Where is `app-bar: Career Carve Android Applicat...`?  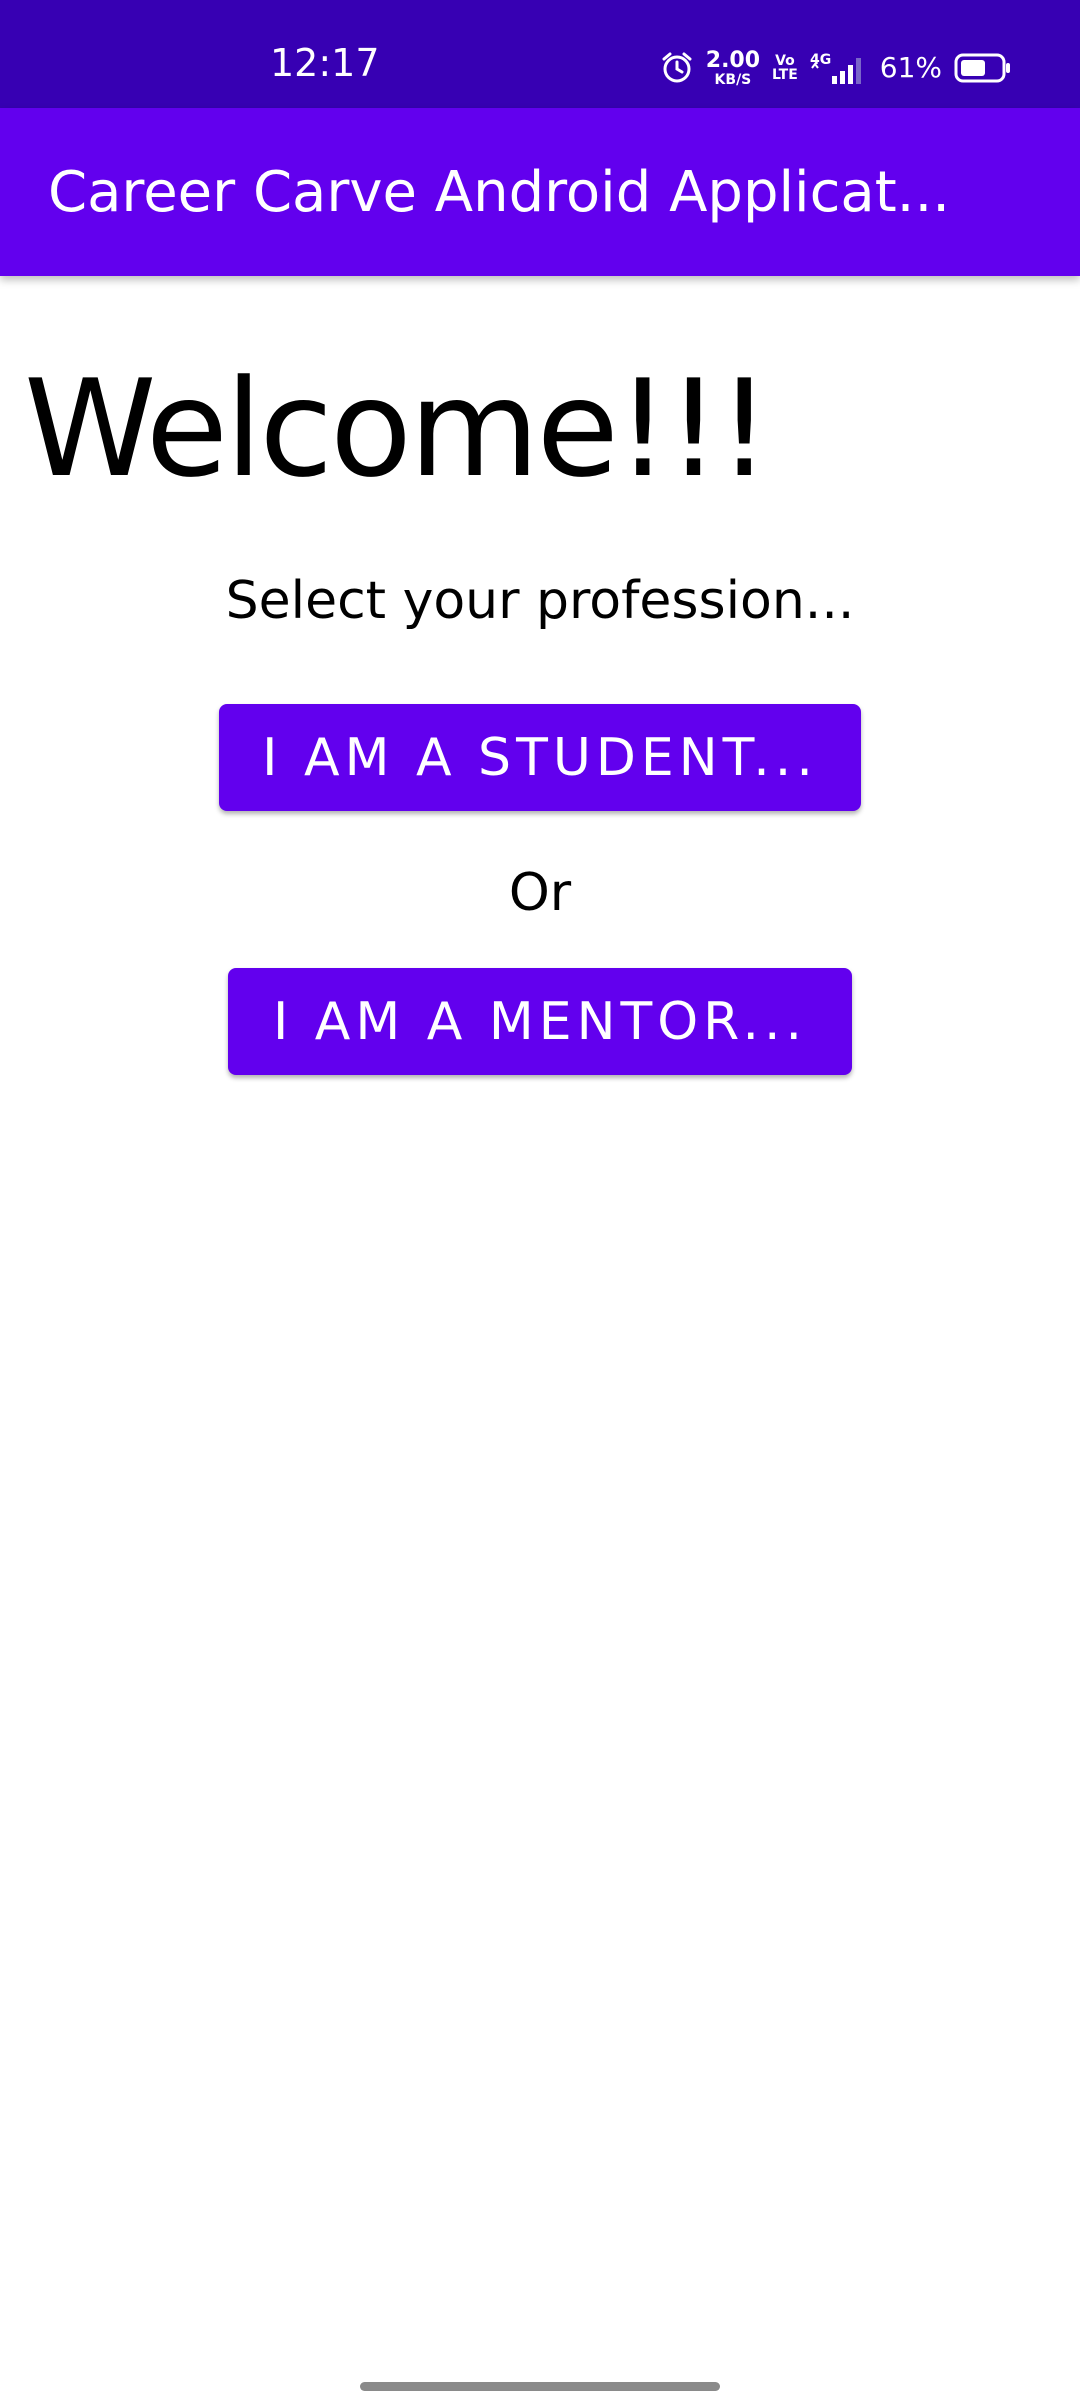 app-bar: Career Carve Android Applicat... is located at coordinates (540, 192).